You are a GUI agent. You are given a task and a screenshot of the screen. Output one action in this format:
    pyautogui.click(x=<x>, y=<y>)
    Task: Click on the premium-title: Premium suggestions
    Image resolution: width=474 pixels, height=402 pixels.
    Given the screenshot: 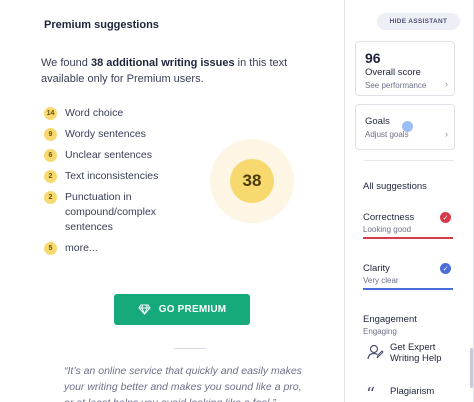 What is the action you would take?
    pyautogui.click(x=101, y=25)
    